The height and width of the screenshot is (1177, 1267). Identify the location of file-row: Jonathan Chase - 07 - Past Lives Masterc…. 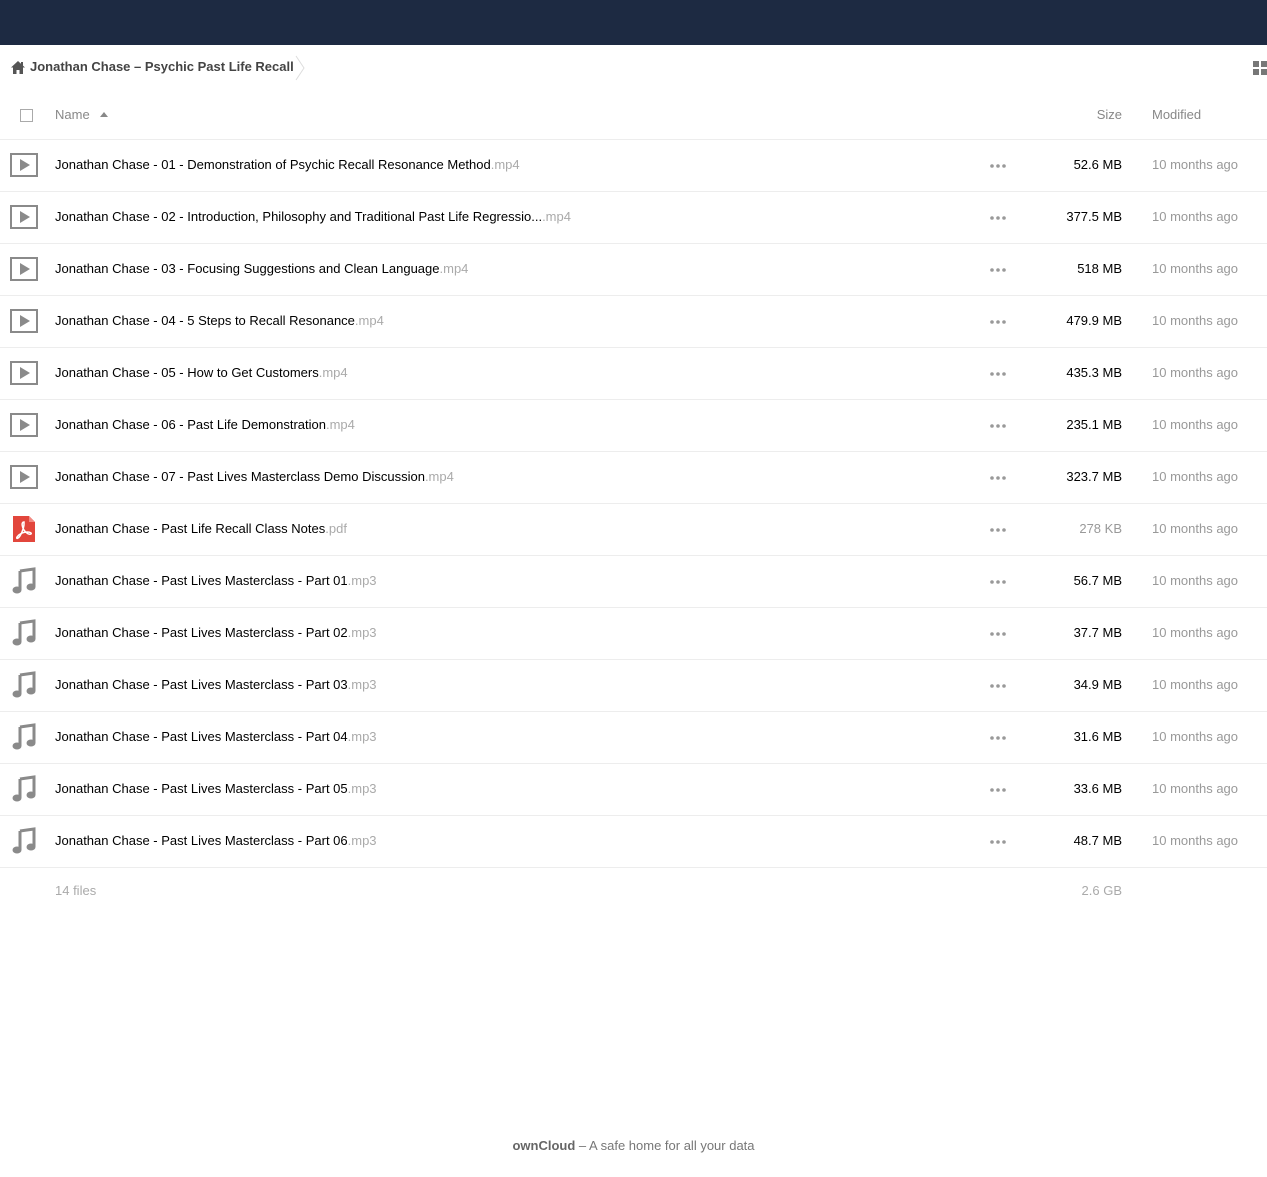
(633, 478).